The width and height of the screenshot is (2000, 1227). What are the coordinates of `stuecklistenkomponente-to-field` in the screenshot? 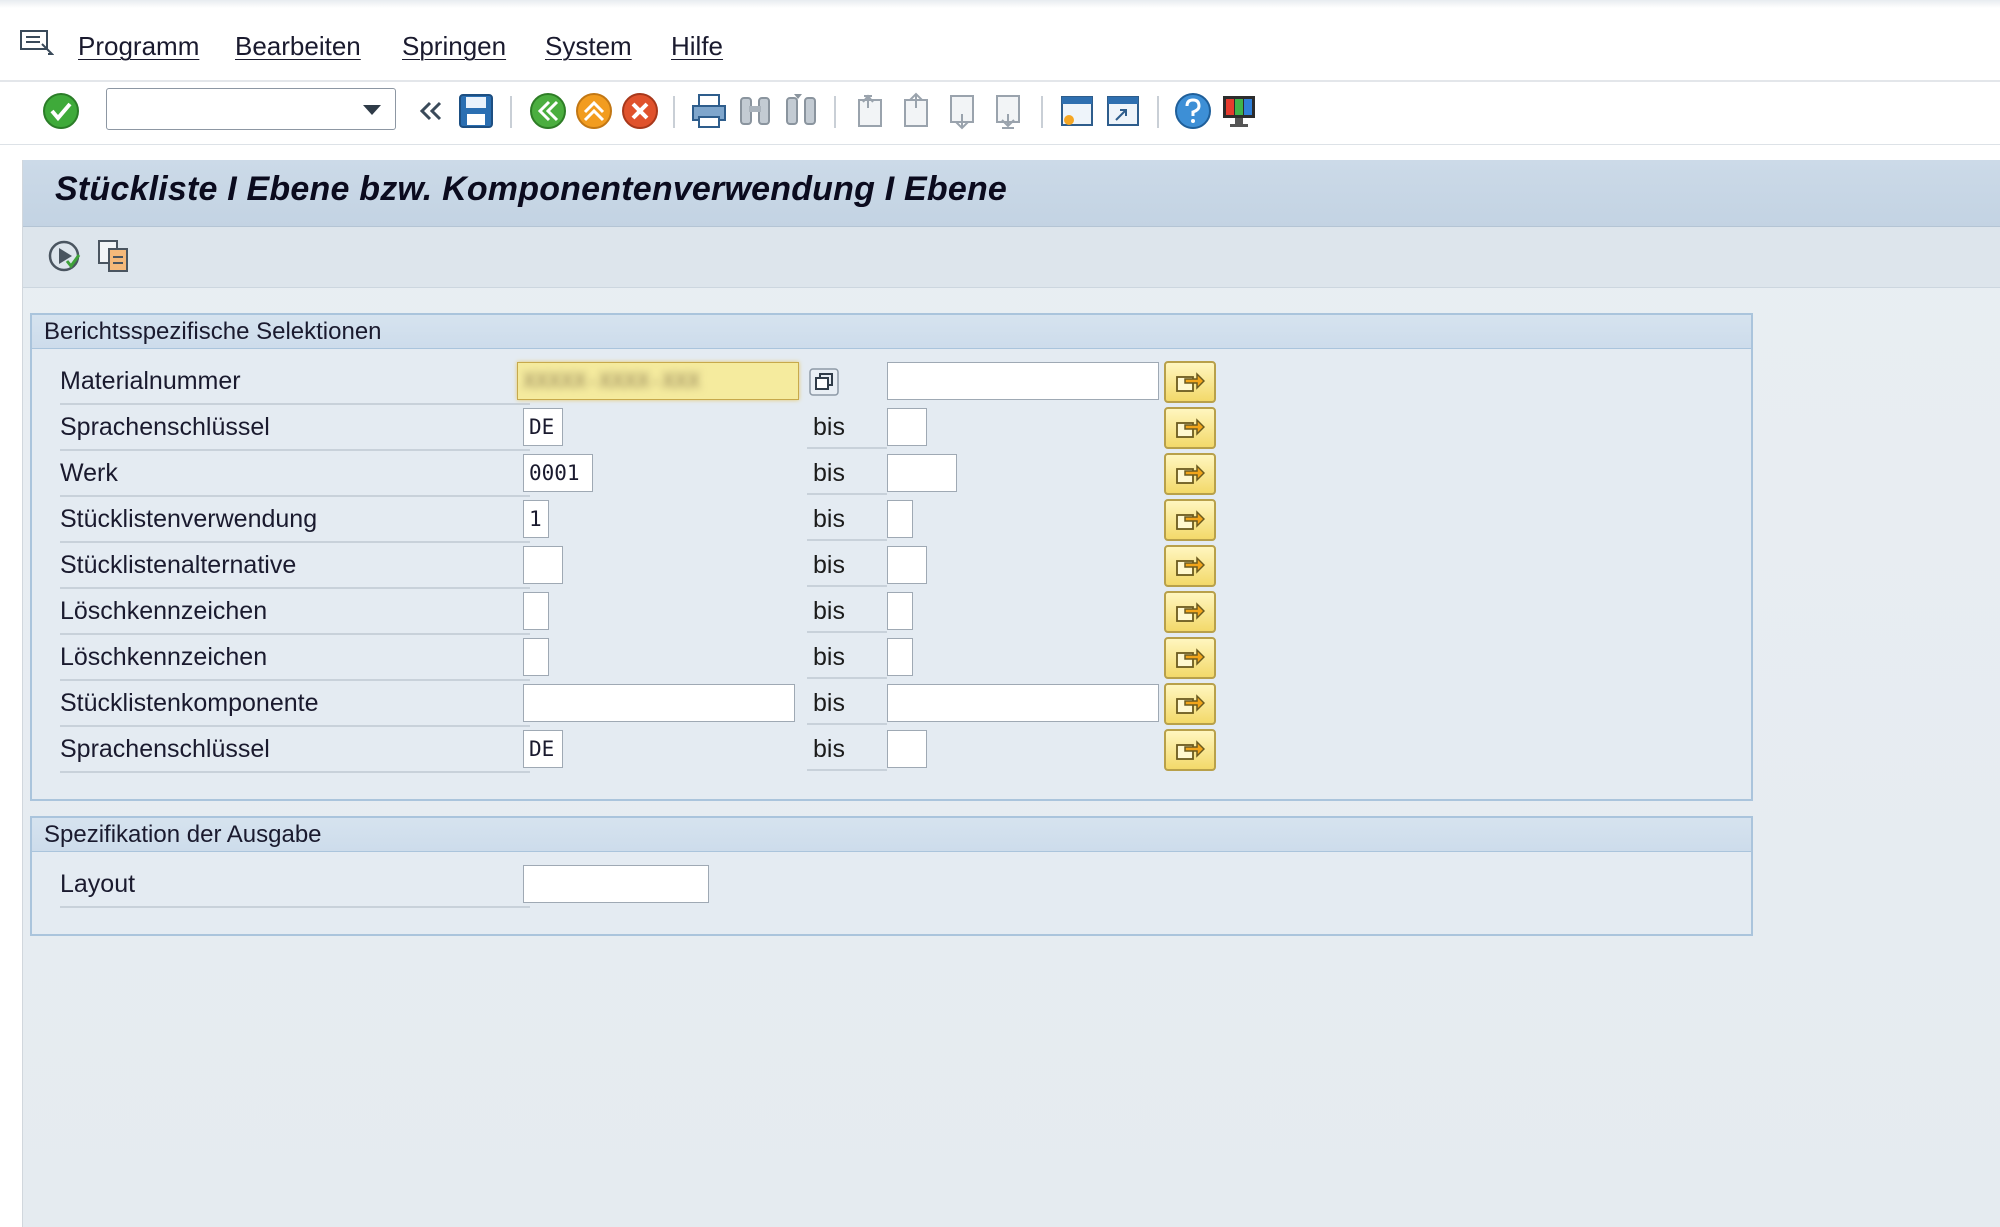 It's located at (1023, 703).